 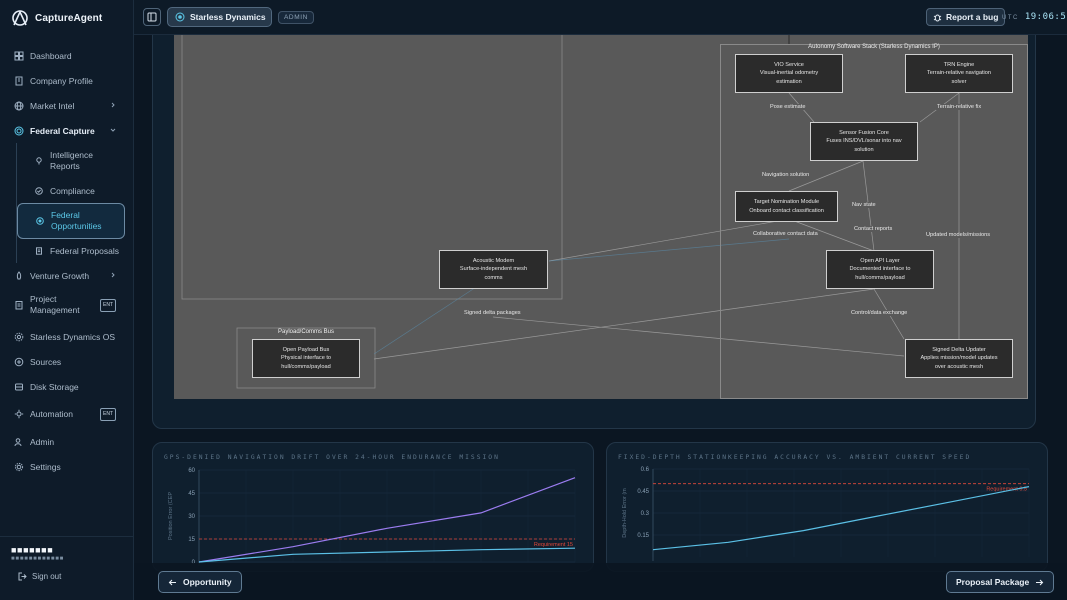 I want to click on node-desc: estimation, so click(x=789, y=81).